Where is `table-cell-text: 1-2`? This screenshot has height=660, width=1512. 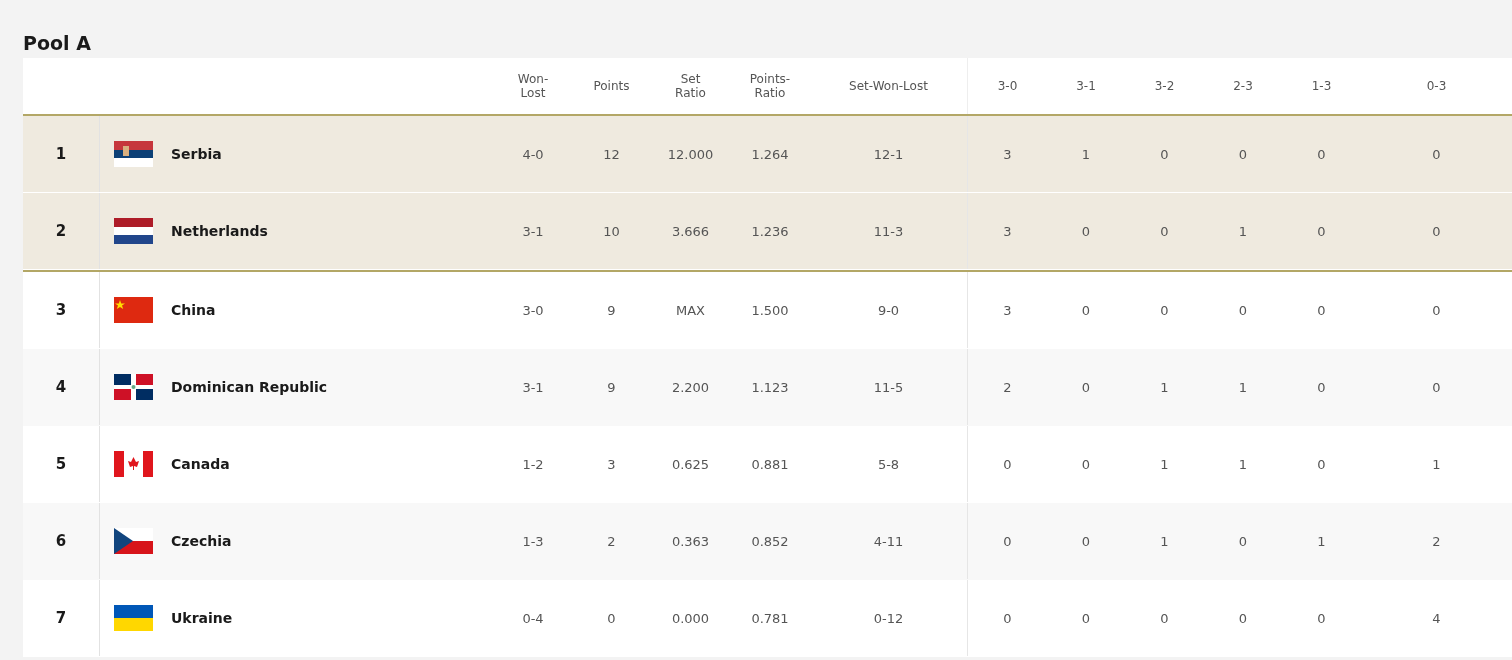 table-cell-text: 1-2 is located at coordinates (533, 464).